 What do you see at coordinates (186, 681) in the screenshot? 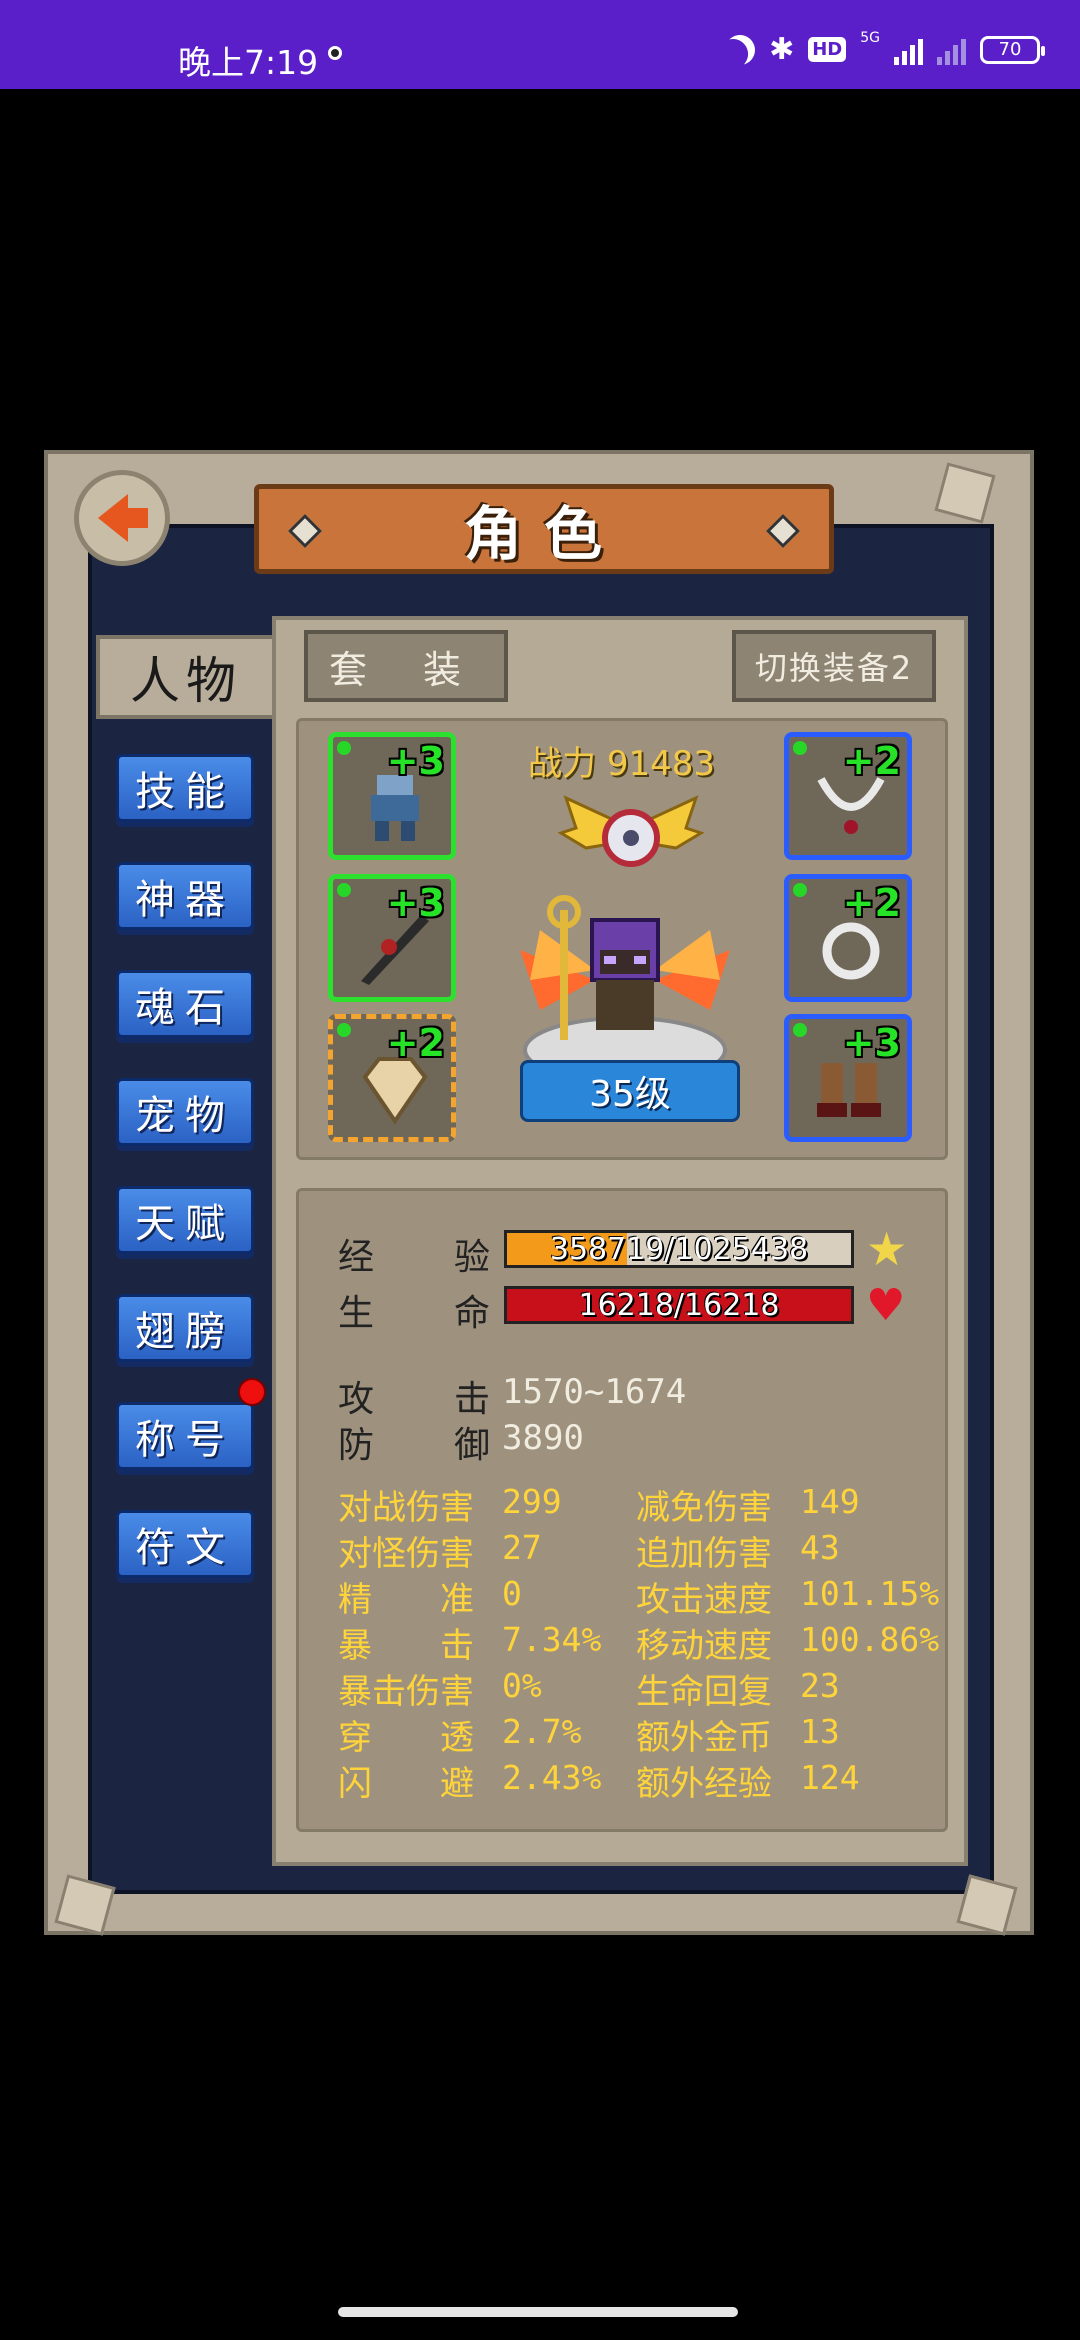
I see `tab-character-label: 人物` at bounding box center [186, 681].